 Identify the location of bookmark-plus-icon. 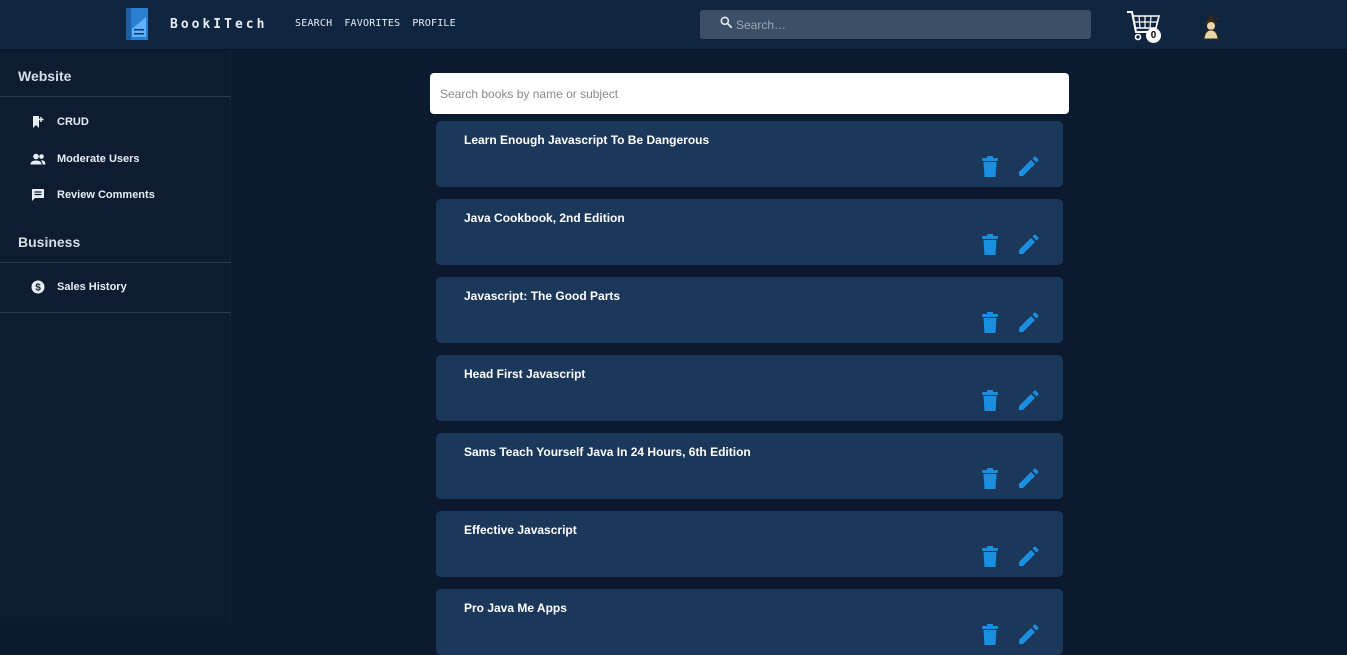
(38, 122).